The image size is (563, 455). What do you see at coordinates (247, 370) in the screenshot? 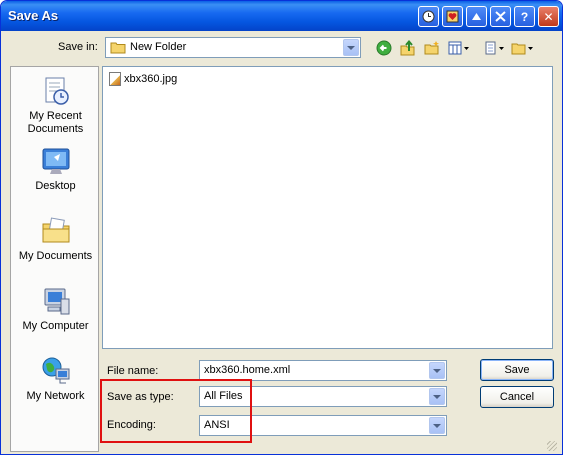
I see `file-name-value: xbx360.home.xml` at bounding box center [247, 370].